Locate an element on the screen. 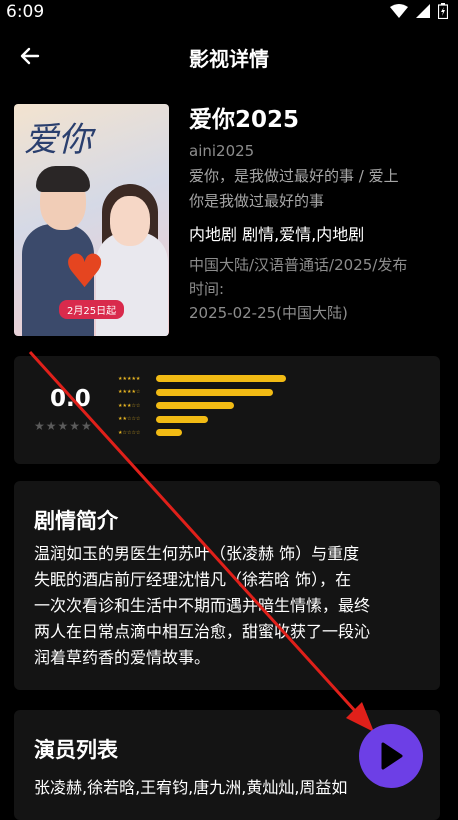  heart-icon: ♥ is located at coordinates (85, 271).